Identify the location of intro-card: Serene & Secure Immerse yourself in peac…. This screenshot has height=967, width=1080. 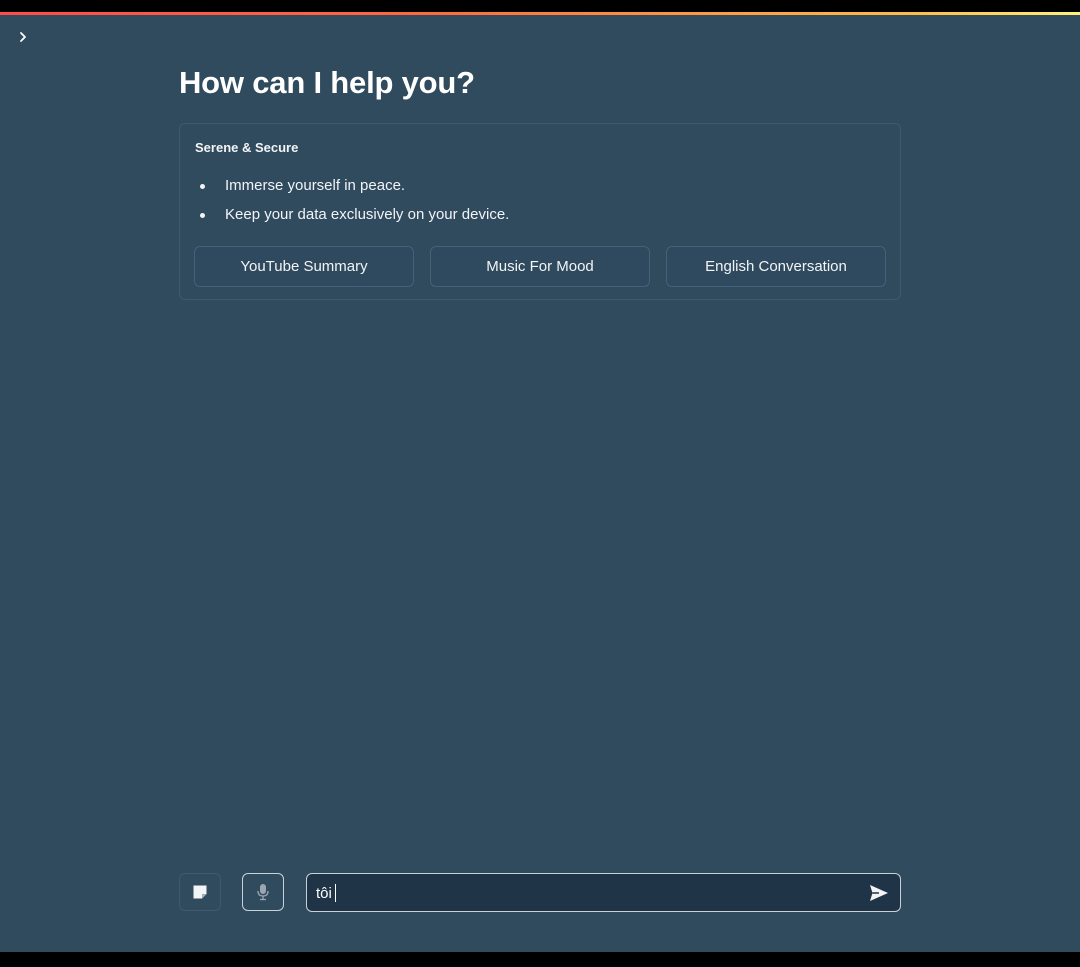
(540, 211).